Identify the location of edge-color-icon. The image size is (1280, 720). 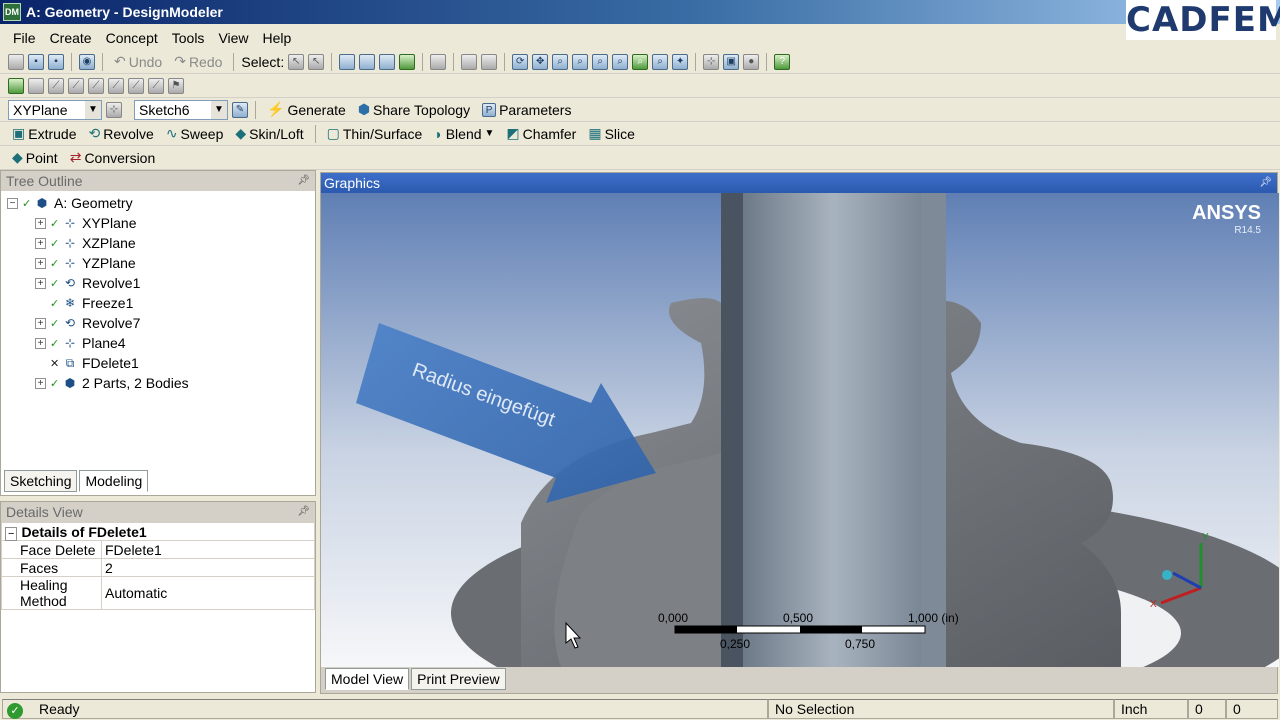
(36, 85).